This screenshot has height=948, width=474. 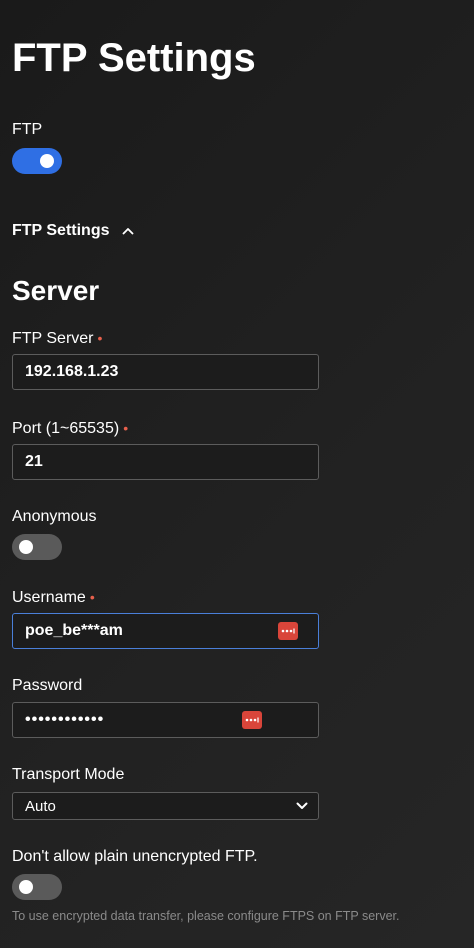 I want to click on section-toggle-label: FTP Settings, so click(x=61, y=230).